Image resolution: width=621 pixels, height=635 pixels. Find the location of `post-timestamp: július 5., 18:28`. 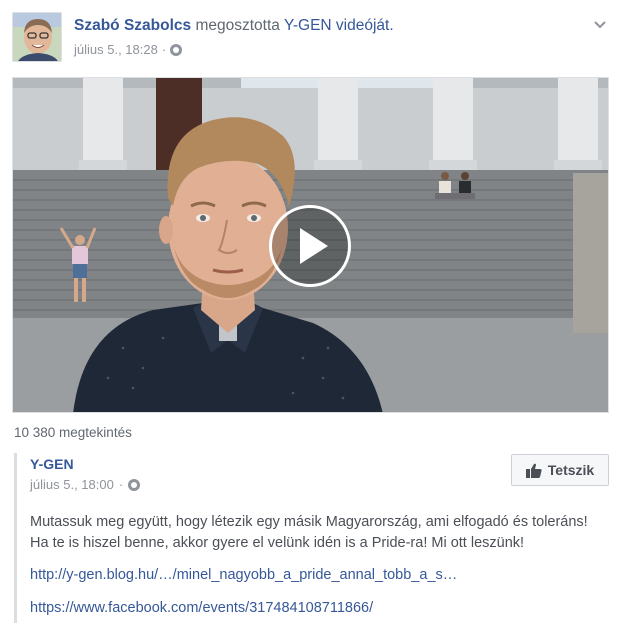

post-timestamp: július 5., 18:28 is located at coordinates (116, 49).